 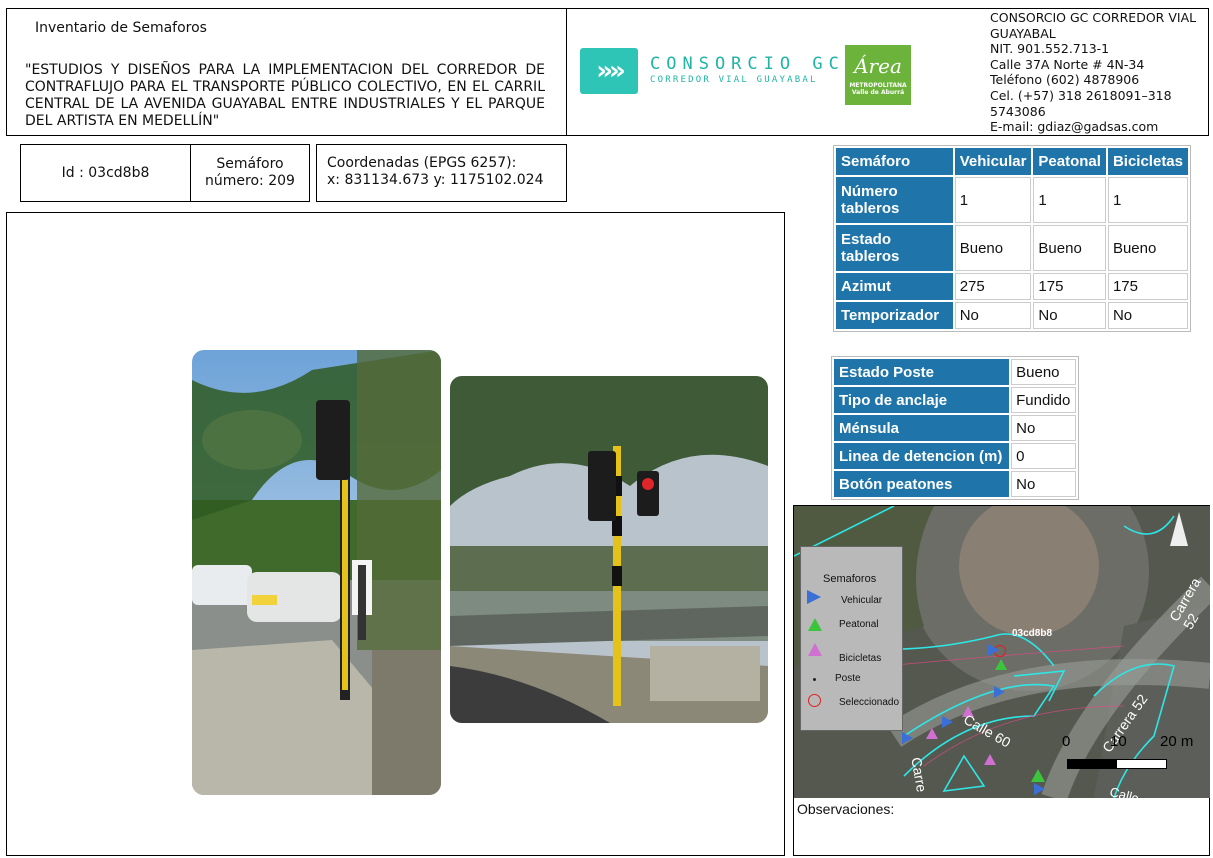 What do you see at coordinates (894, 286) in the screenshot?
I see `row-label: Azimut` at bounding box center [894, 286].